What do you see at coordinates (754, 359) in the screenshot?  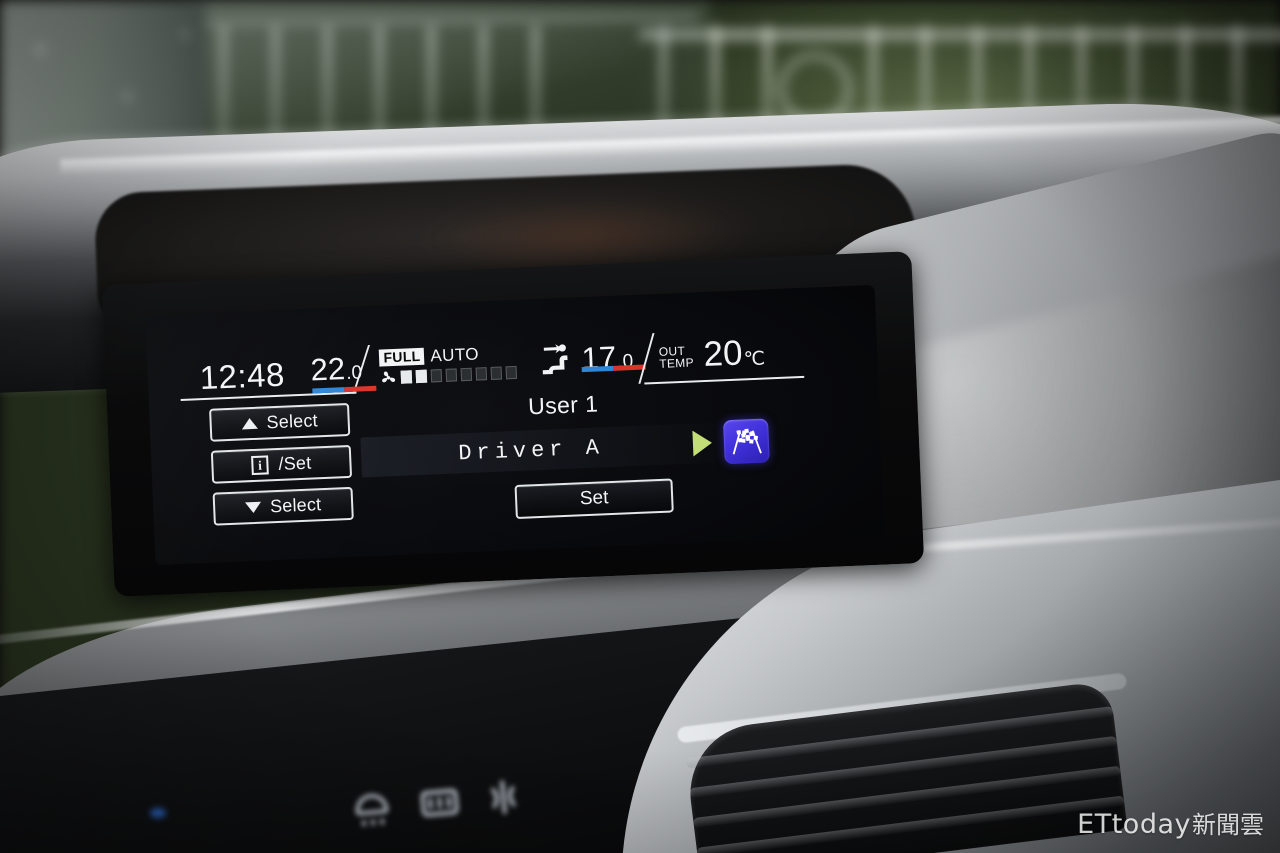 I see `outside-temp-unit: ℃` at bounding box center [754, 359].